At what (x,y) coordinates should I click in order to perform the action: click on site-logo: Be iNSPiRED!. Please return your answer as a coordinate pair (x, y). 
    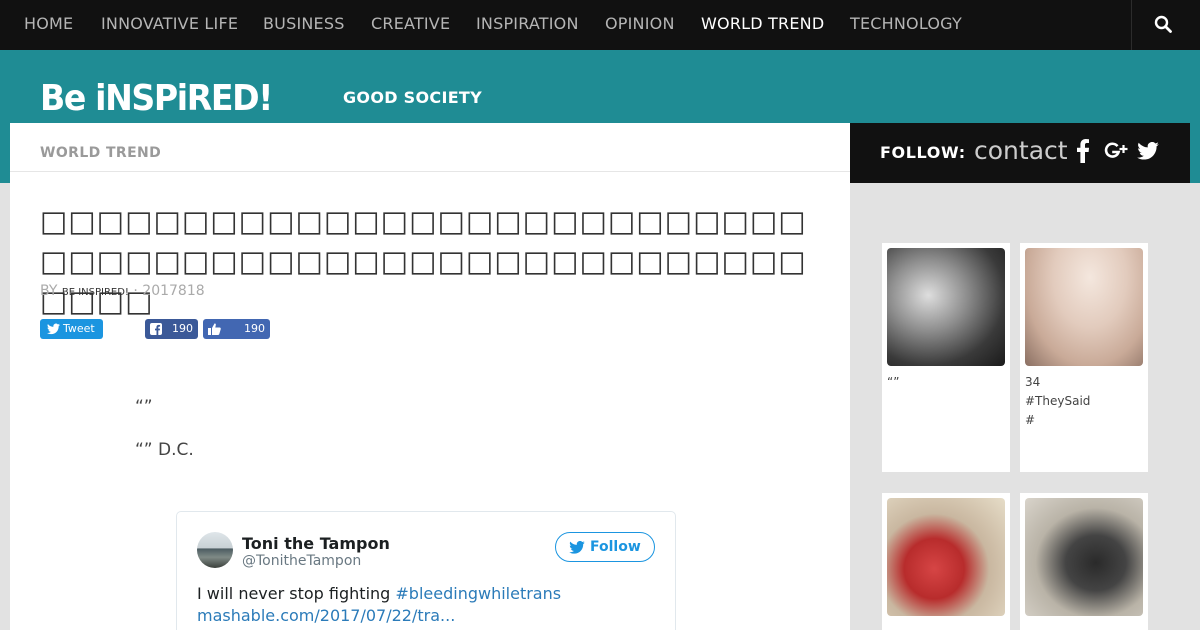
    Looking at the image, I should click on (156, 98).